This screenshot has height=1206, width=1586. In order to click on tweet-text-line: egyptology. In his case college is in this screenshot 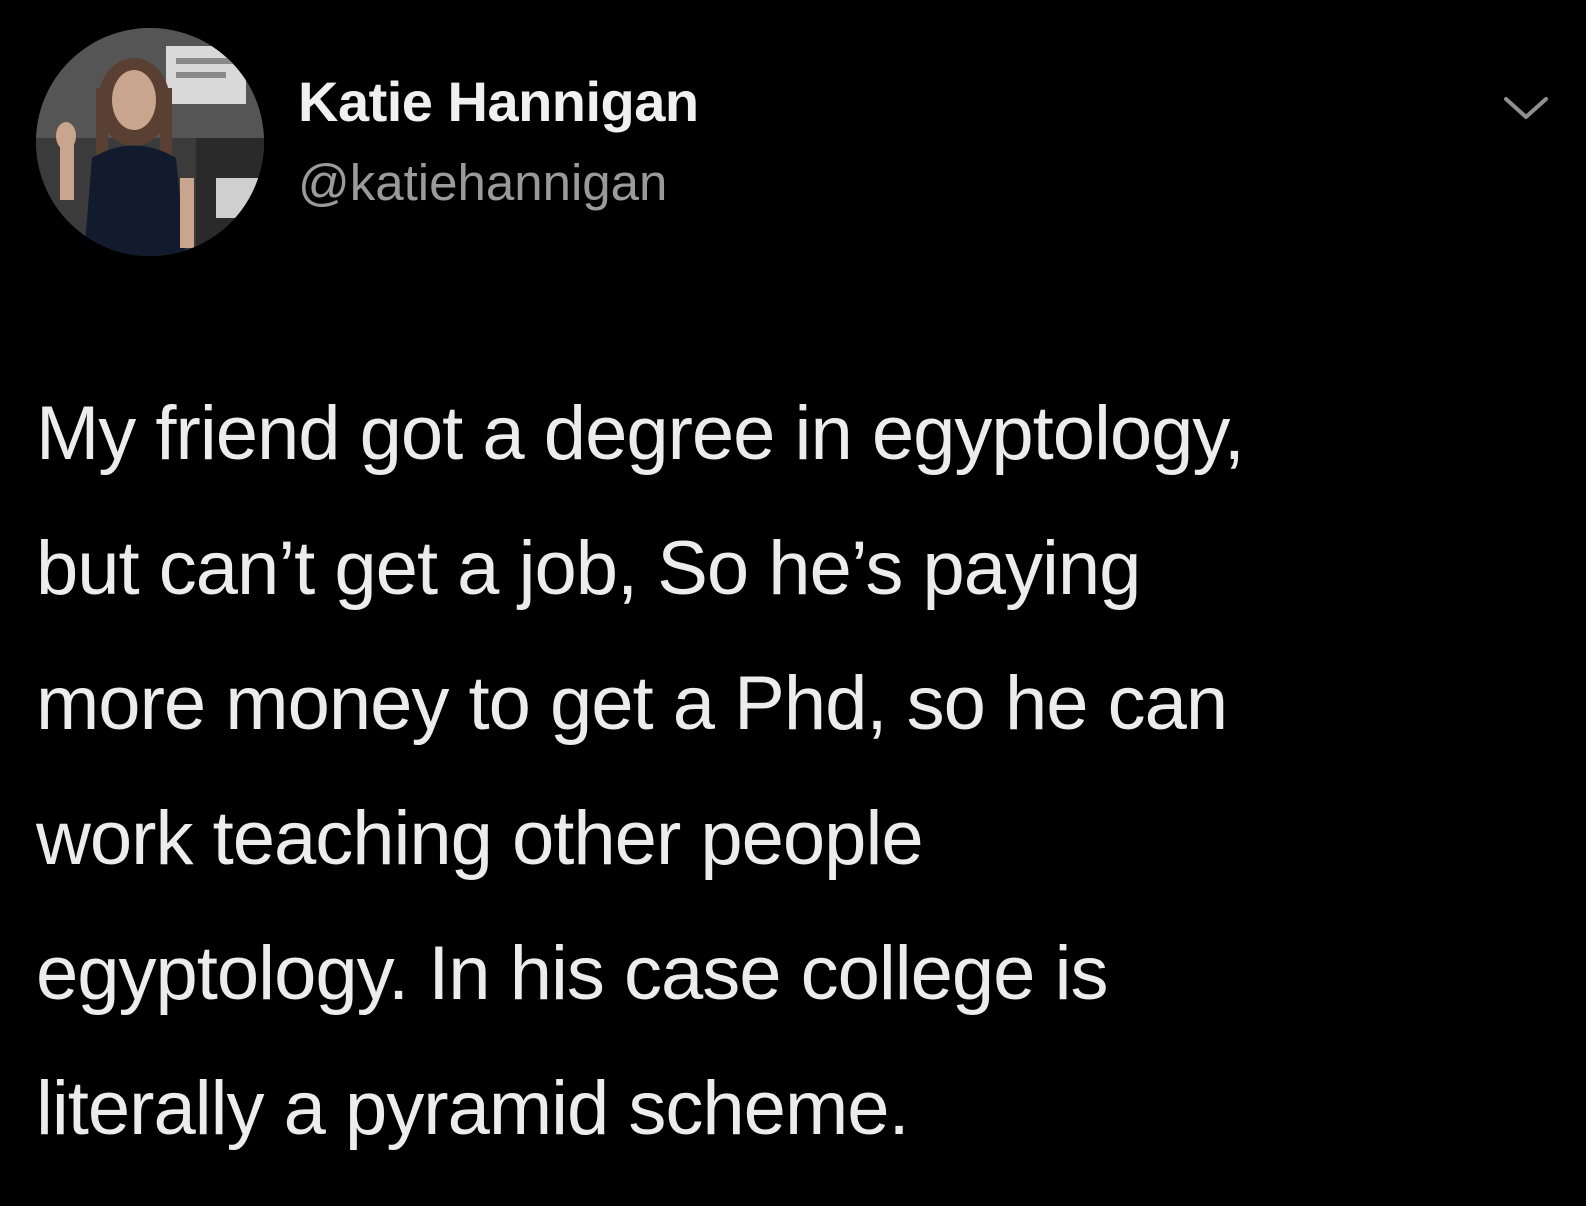, I will do `click(572, 973)`.